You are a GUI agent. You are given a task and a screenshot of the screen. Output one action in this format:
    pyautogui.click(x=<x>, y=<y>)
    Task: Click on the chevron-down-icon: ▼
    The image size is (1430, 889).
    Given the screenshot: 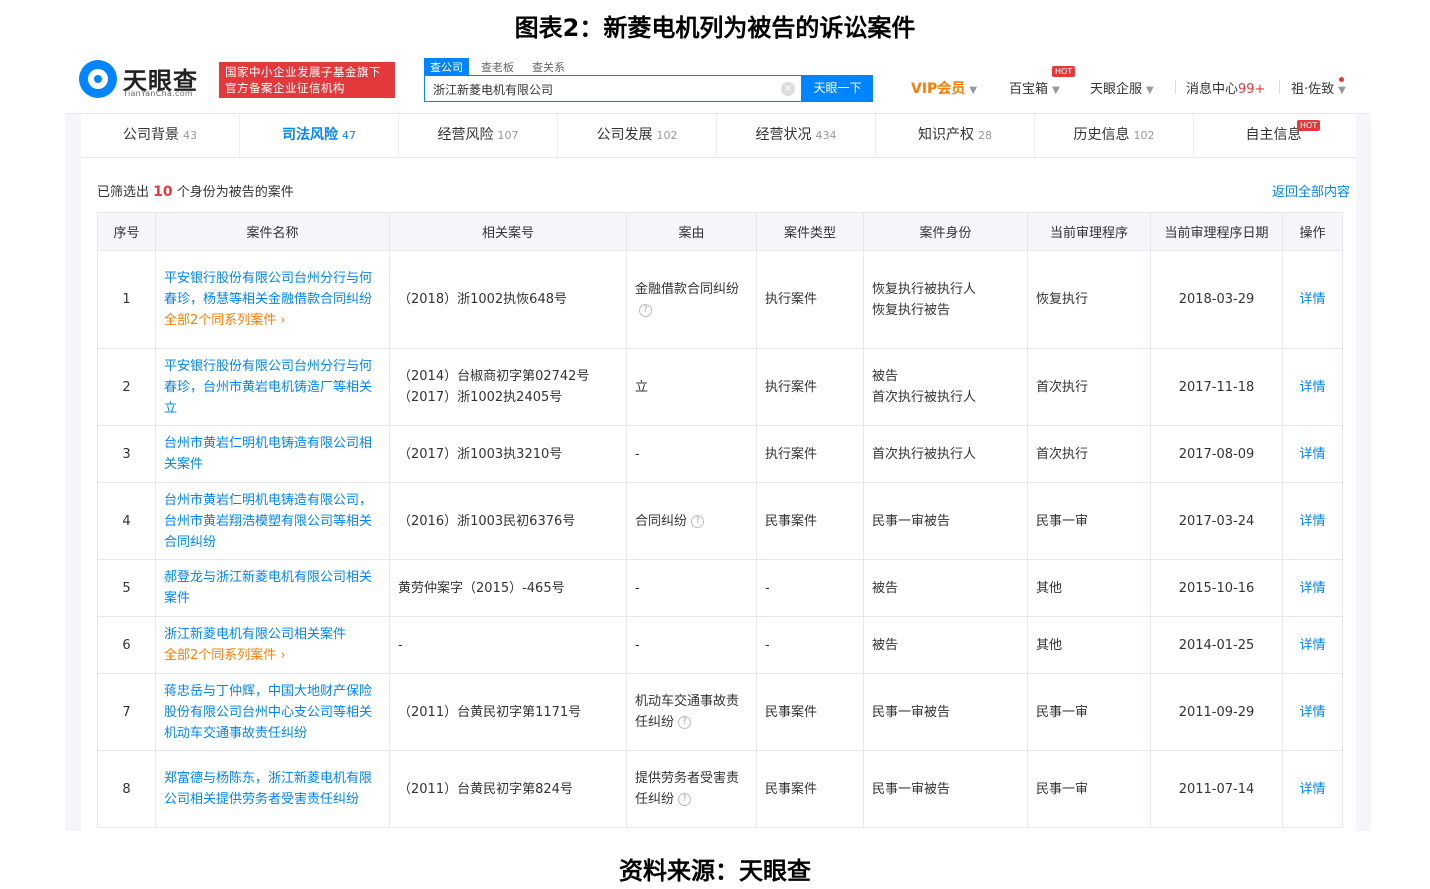 What is the action you would take?
    pyautogui.click(x=1342, y=90)
    